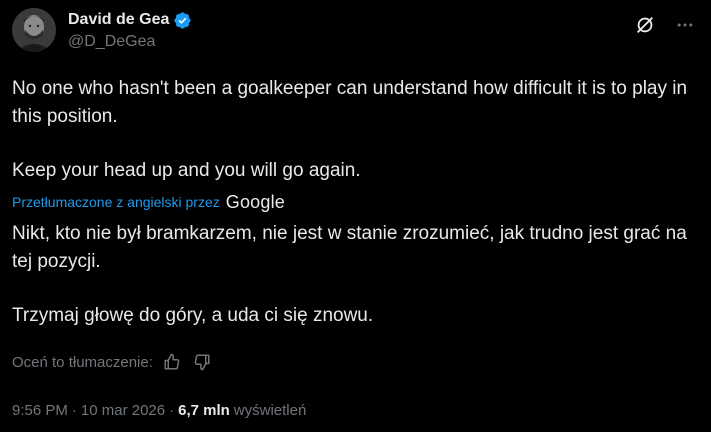  Describe the element at coordinates (118, 20) in the screenshot. I see `display-name: David de Gea` at that location.